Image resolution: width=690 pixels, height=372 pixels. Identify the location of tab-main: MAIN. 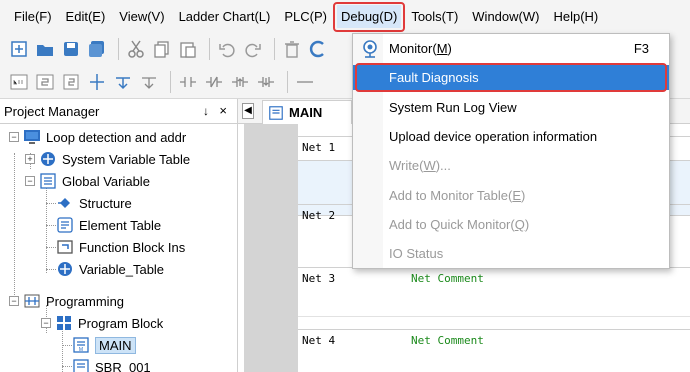
(307, 112).